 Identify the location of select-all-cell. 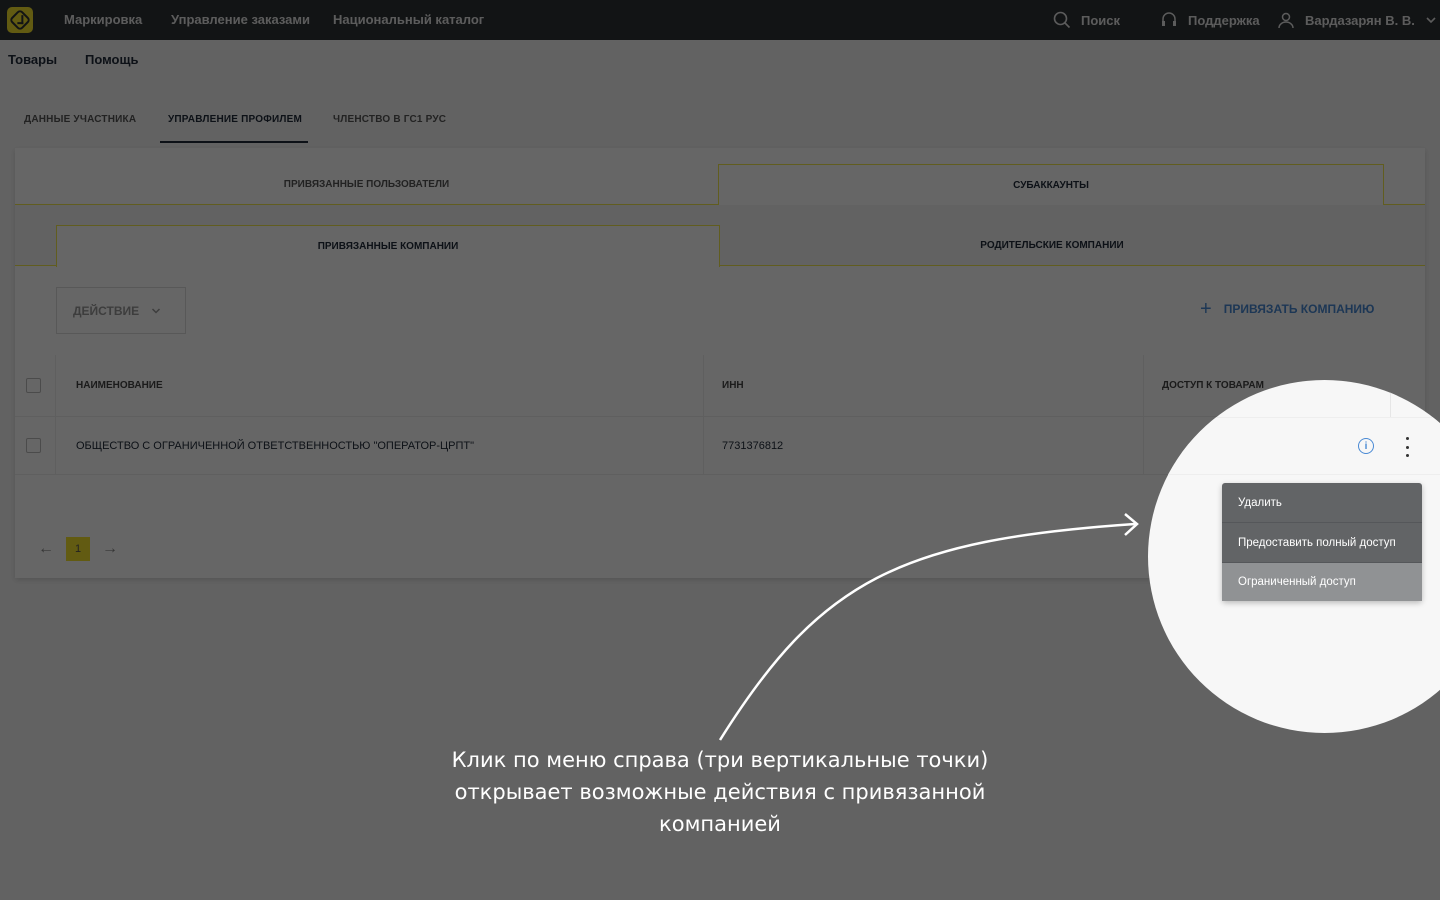
(33, 385).